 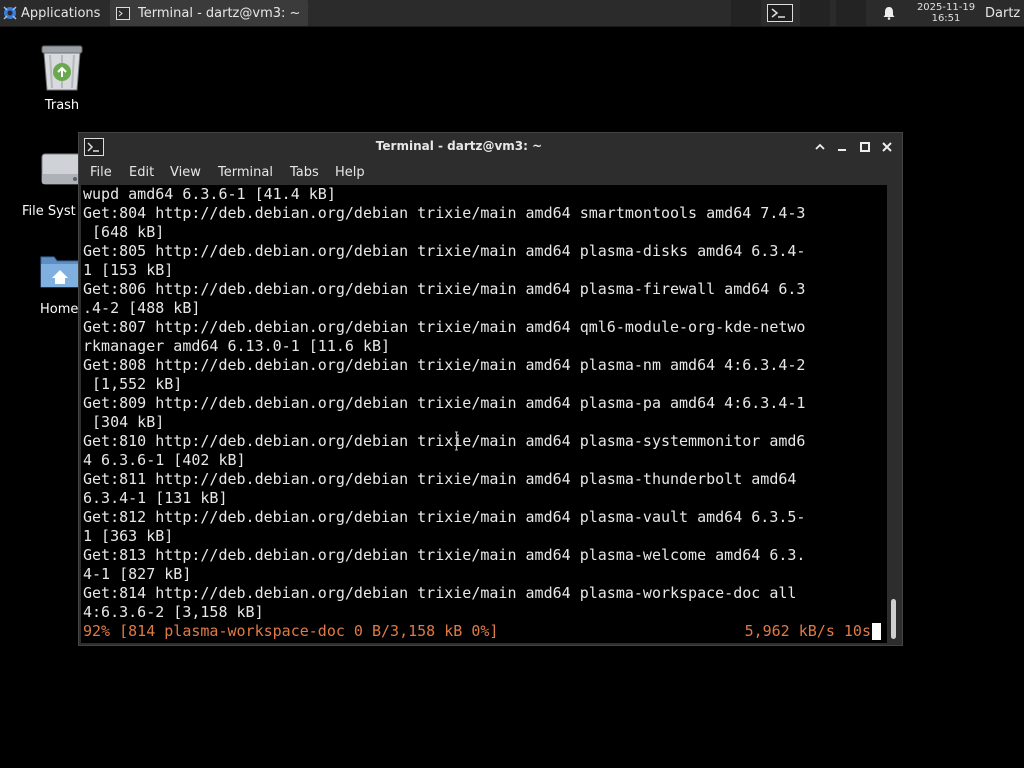 I want to click on clock: 2025-11-19 16:51, so click(x=946, y=13).